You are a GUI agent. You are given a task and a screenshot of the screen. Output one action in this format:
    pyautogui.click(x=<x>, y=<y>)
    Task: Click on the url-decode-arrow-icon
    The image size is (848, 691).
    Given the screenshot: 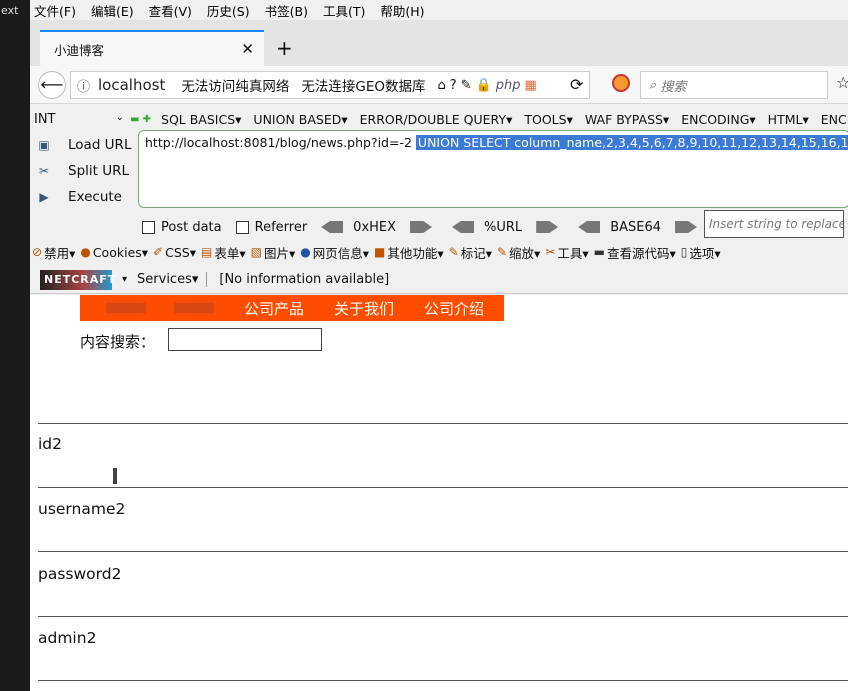 What is the action you would take?
    pyautogui.click(x=463, y=227)
    